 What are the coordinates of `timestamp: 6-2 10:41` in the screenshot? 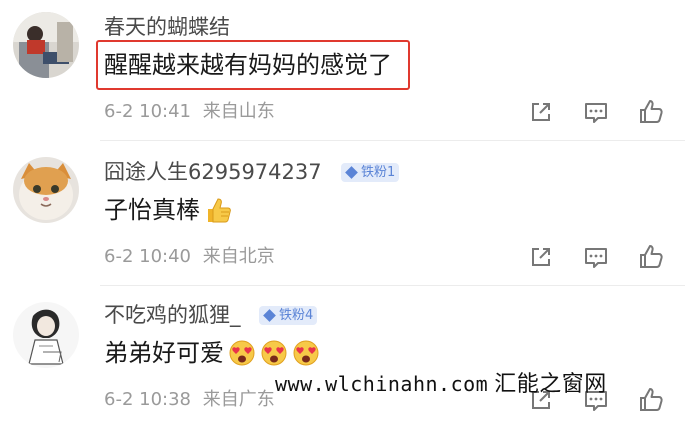 It's located at (147, 111).